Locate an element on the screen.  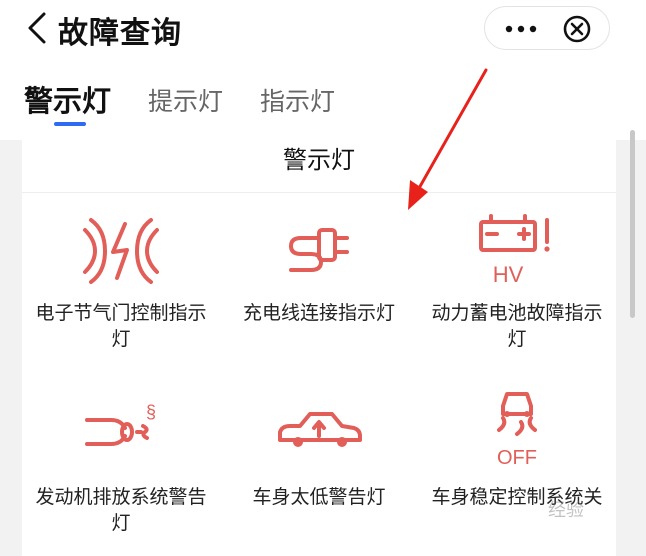
tab-notice-lights: 提示灯 is located at coordinates (185, 100).